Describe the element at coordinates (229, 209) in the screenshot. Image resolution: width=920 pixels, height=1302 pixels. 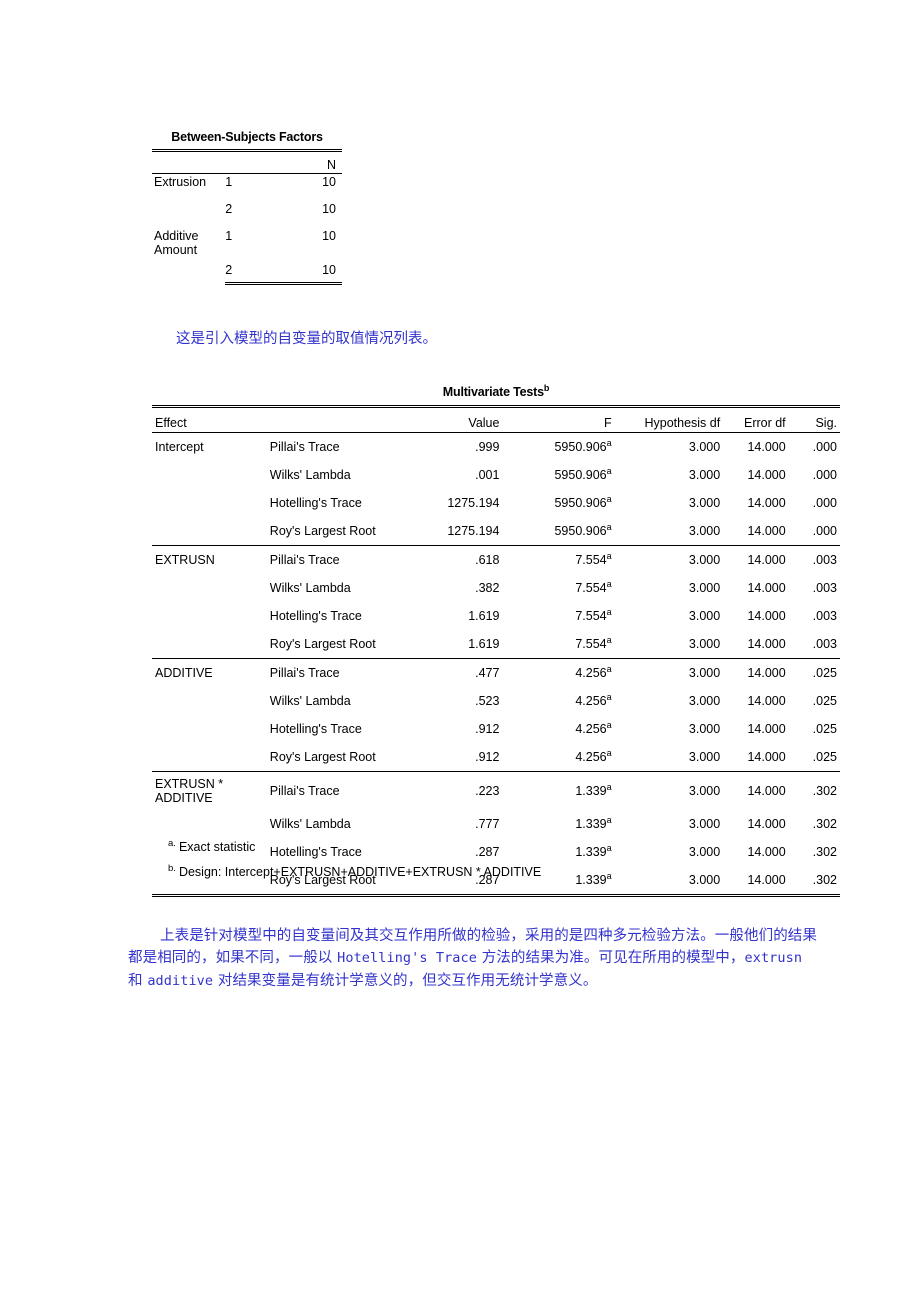
I see `factor-level: 2` at that location.